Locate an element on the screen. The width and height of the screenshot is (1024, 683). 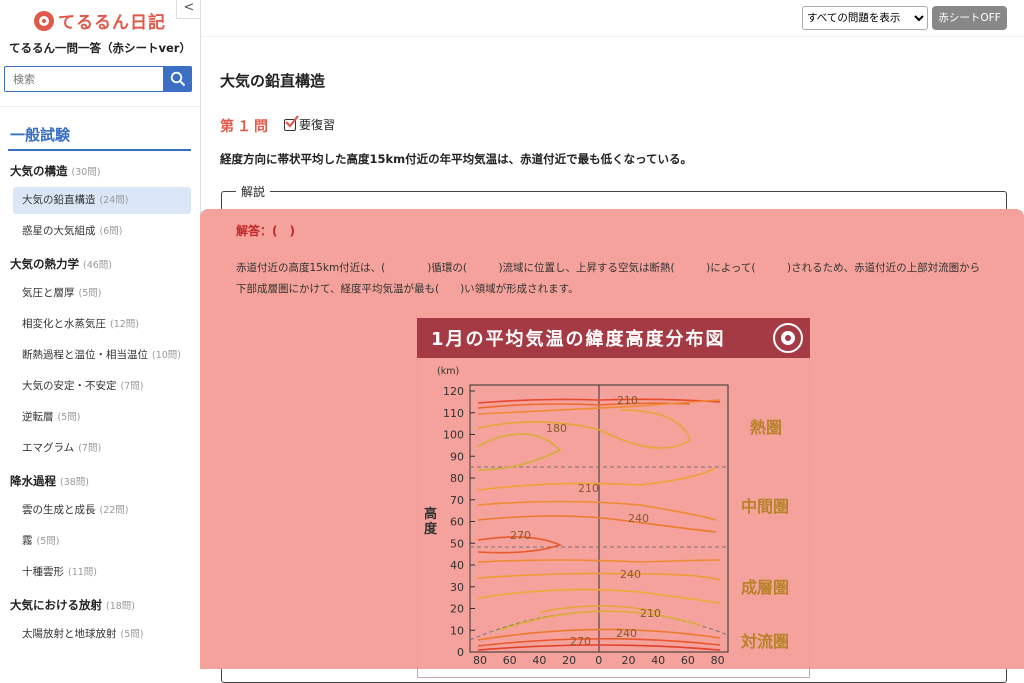
sidebar-item-label: 十種雲形 is located at coordinates (43, 572).